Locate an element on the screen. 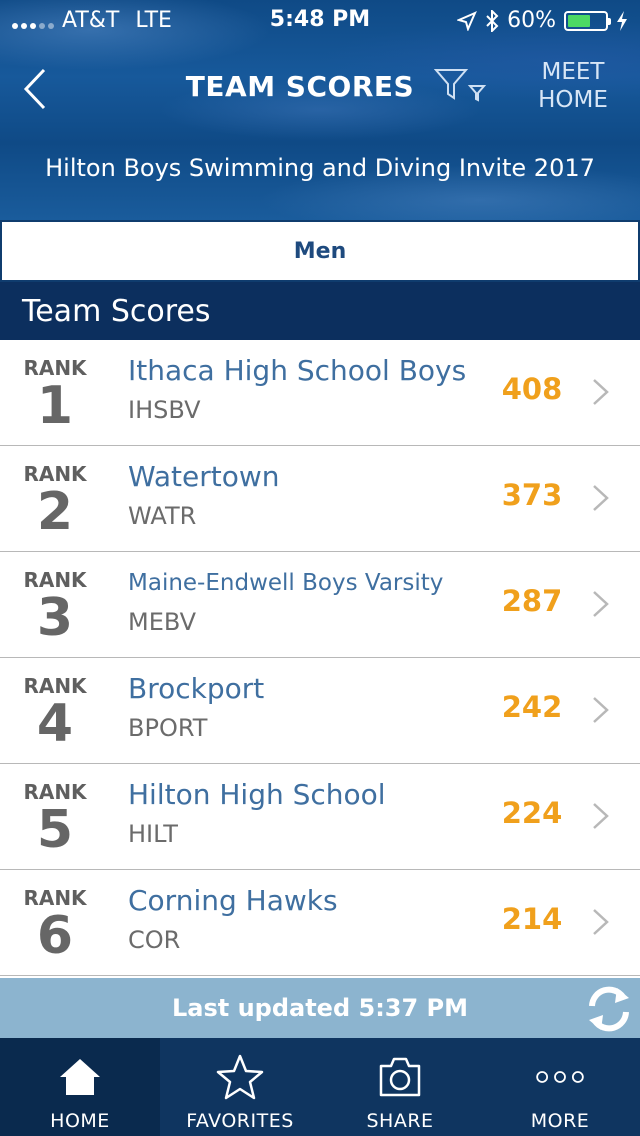  status-right: 60% is located at coordinates (542, 20).